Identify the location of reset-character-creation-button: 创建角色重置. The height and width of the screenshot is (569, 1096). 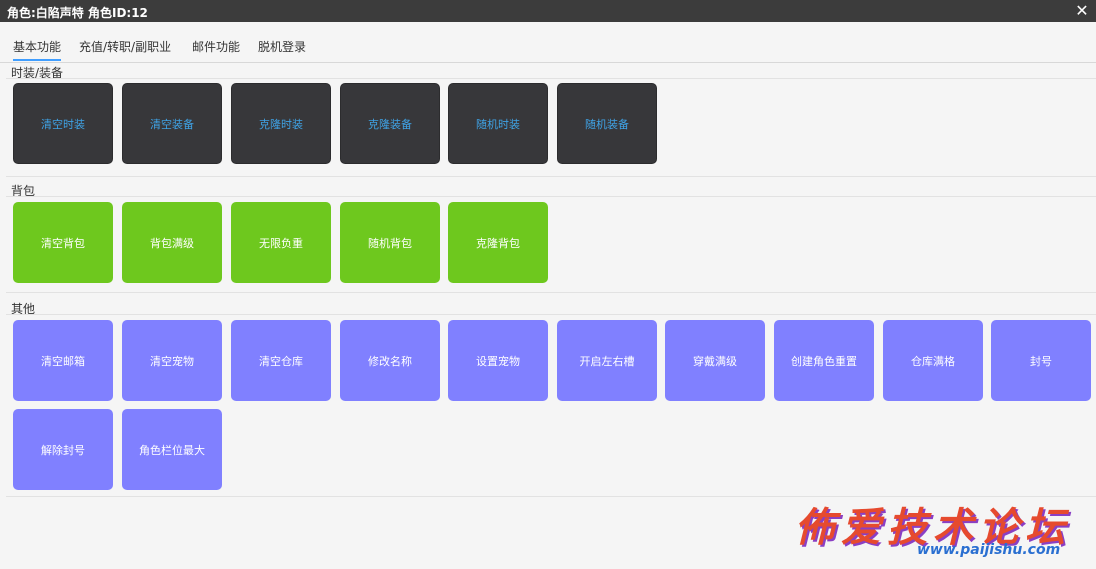
(824, 360).